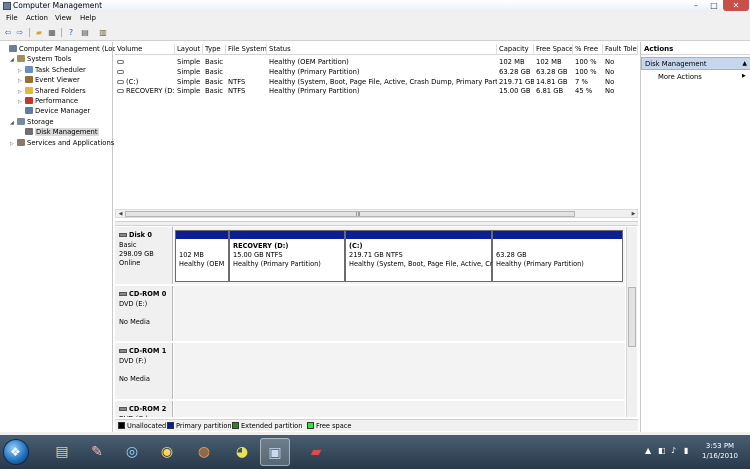  I want to click on tree-item-event-viewer: ▷ Event Viewer, so click(49, 80).